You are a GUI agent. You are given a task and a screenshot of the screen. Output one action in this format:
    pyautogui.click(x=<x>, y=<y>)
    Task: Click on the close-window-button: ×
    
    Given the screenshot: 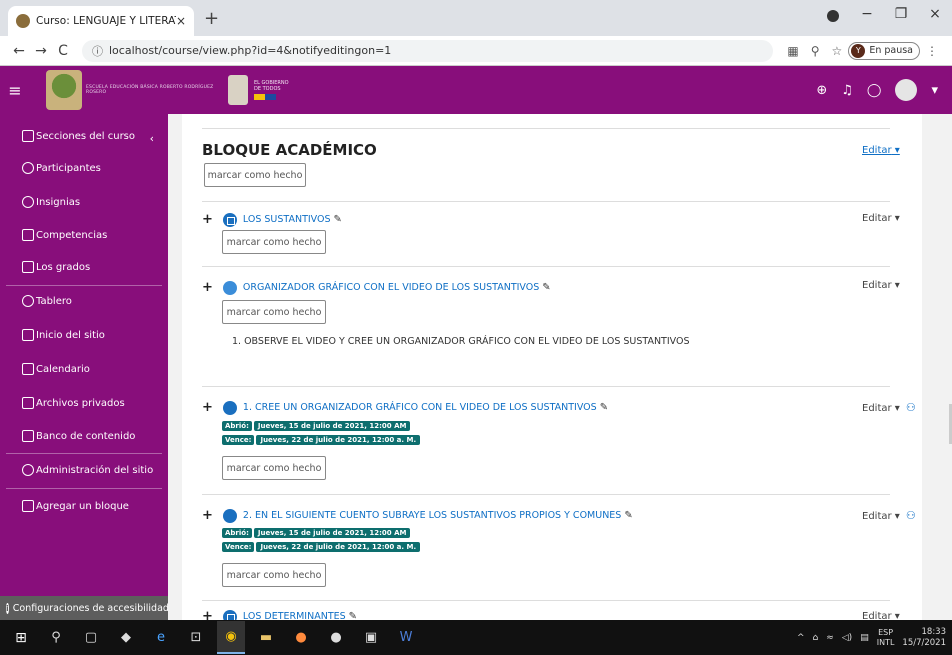 What is the action you would take?
    pyautogui.click(x=935, y=16)
    